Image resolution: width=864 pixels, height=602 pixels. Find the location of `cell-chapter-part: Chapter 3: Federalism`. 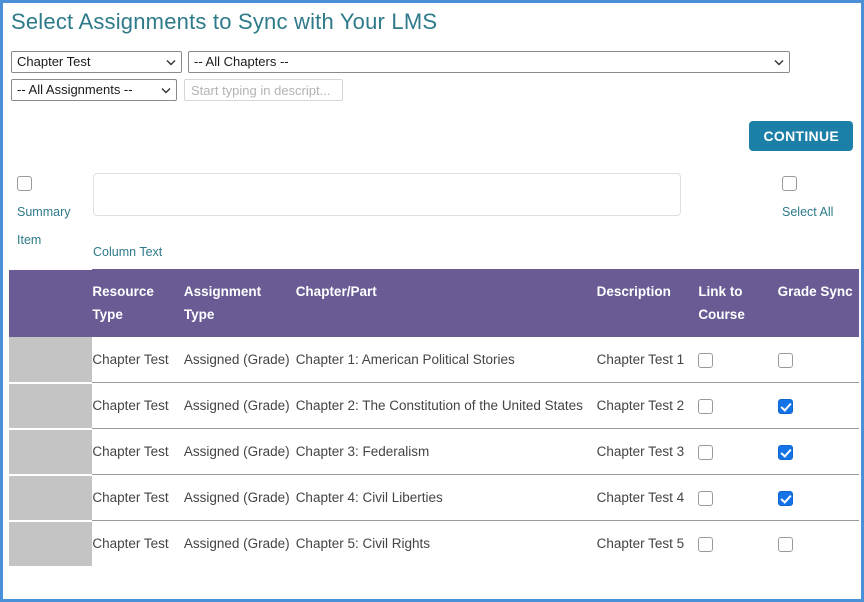

cell-chapter-part: Chapter 3: Federalism is located at coordinates (446, 451).